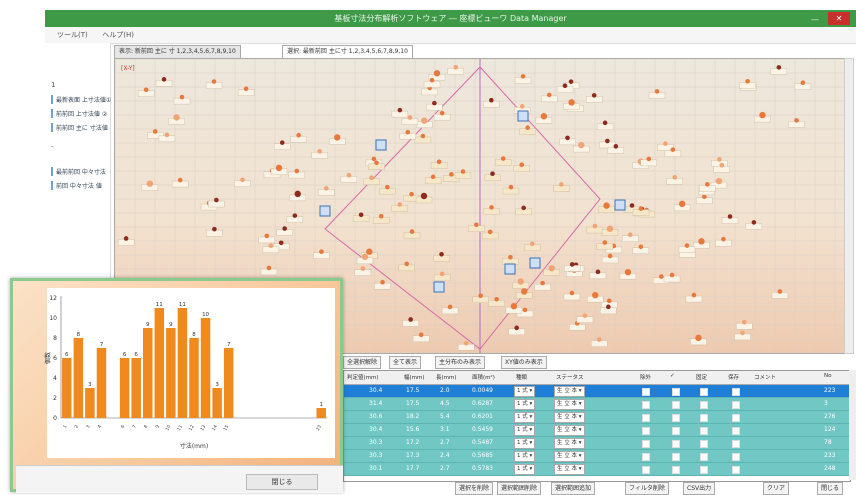 The height and width of the screenshot is (495, 856). What do you see at coordinates (839, 18) in the screenshot?
I see `close-button: ✕` at bounding box center [839, 18].